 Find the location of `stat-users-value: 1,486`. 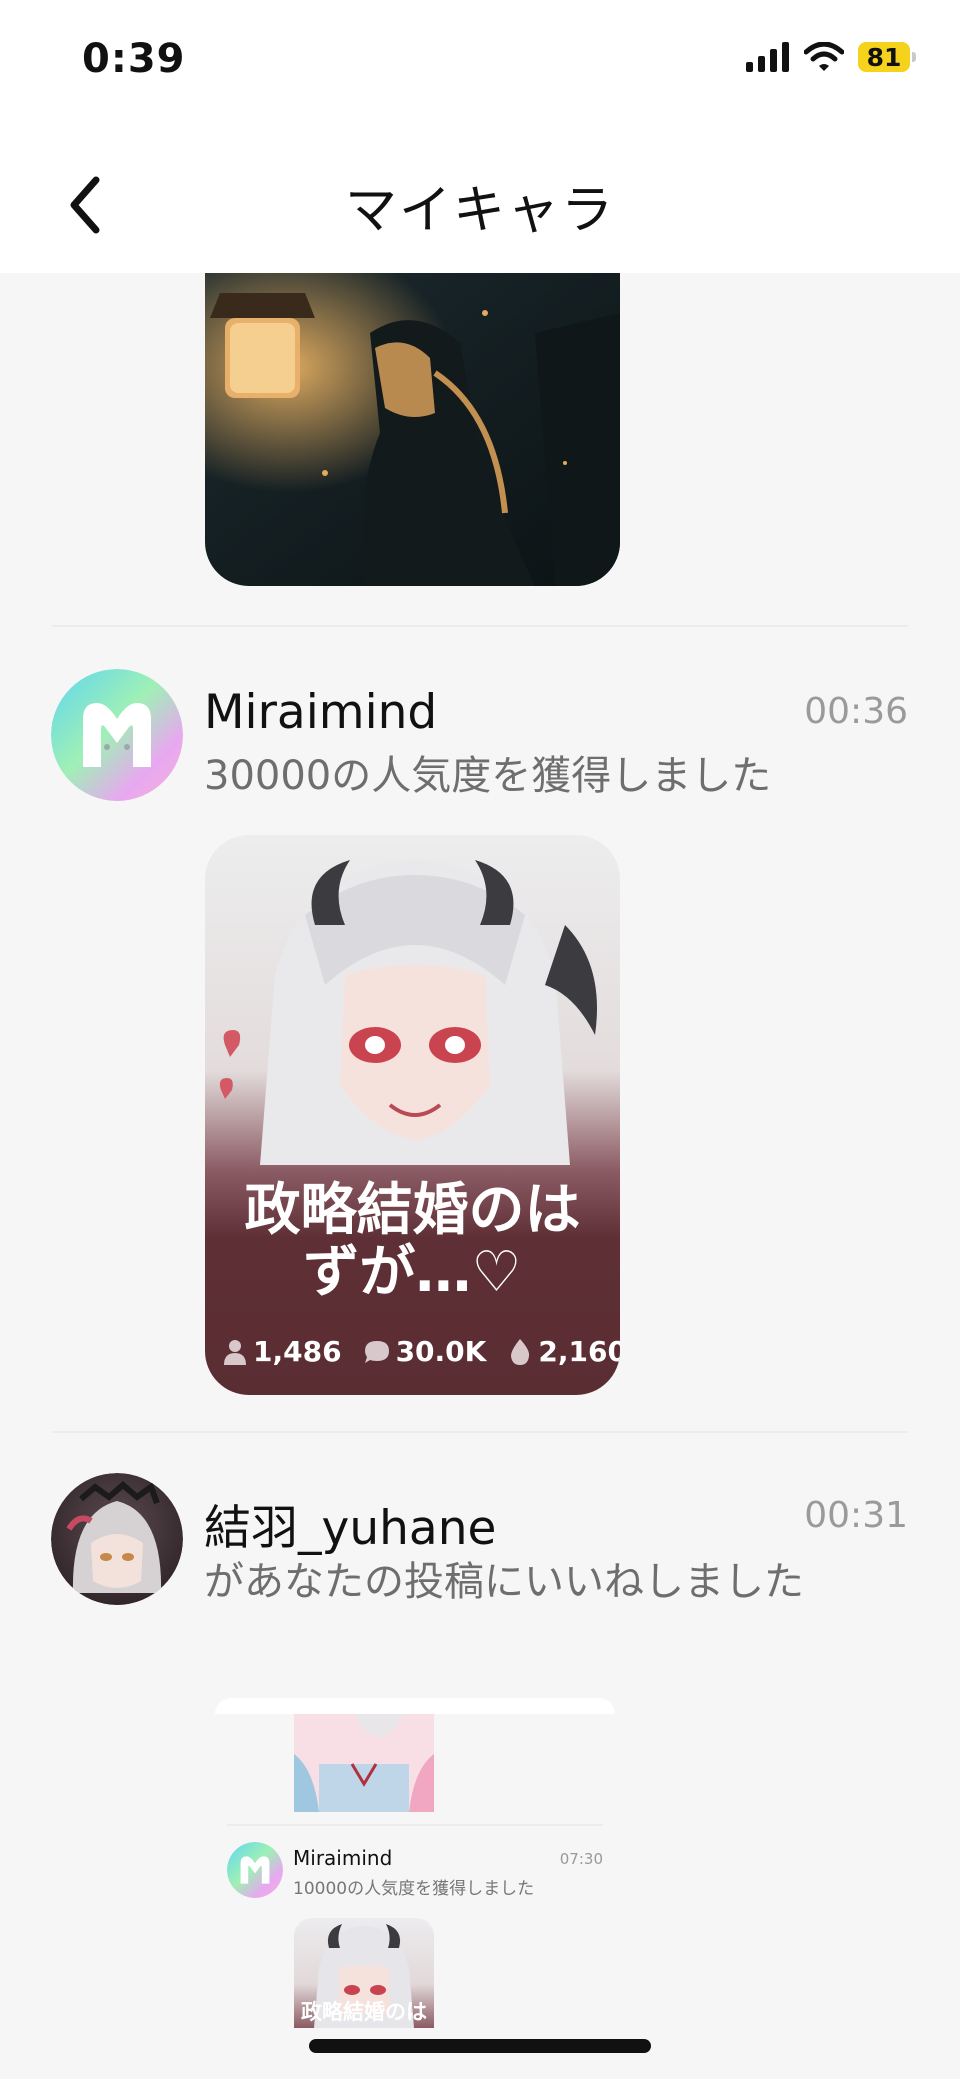

stat-users-value: 1,486 is located at coordinates (297, 1351).